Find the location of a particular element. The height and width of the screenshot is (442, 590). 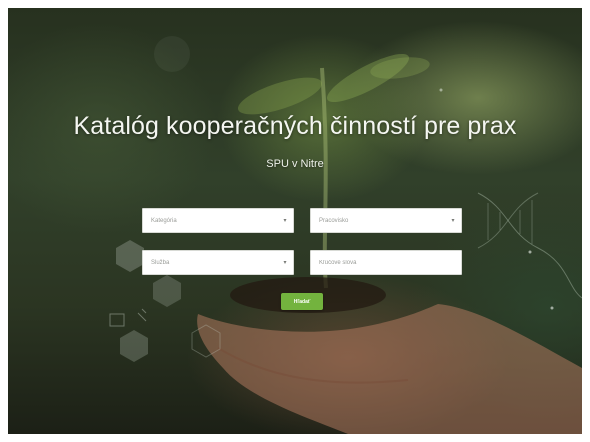

page-subtitle: SPU v Nitre is located at coordinates (295, 164).